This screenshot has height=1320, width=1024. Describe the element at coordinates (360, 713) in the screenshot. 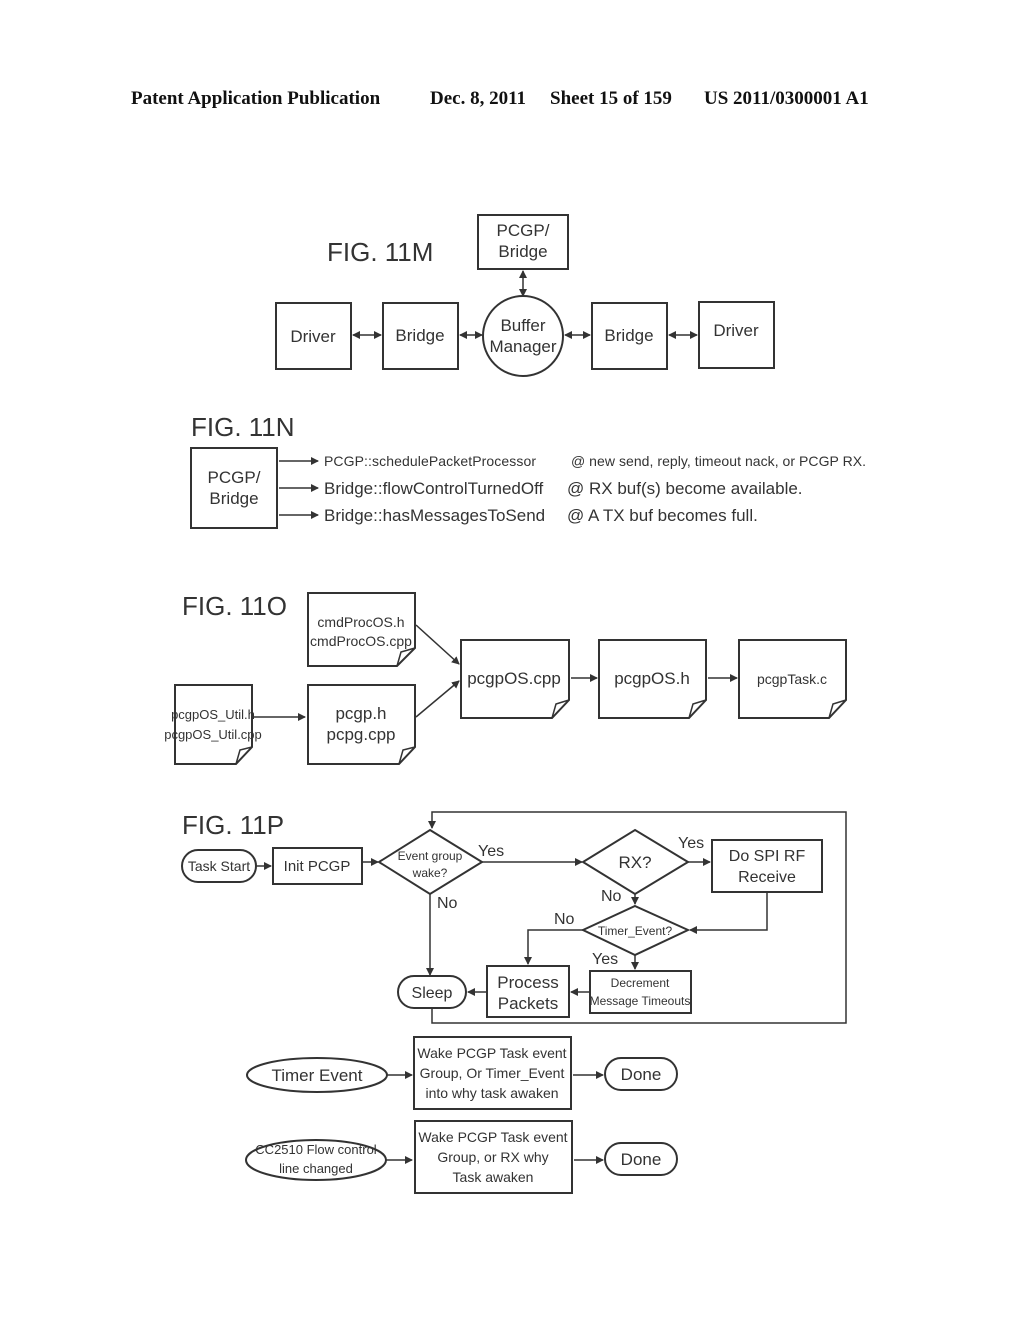

I see `file-label: pcgp.h` at that location.